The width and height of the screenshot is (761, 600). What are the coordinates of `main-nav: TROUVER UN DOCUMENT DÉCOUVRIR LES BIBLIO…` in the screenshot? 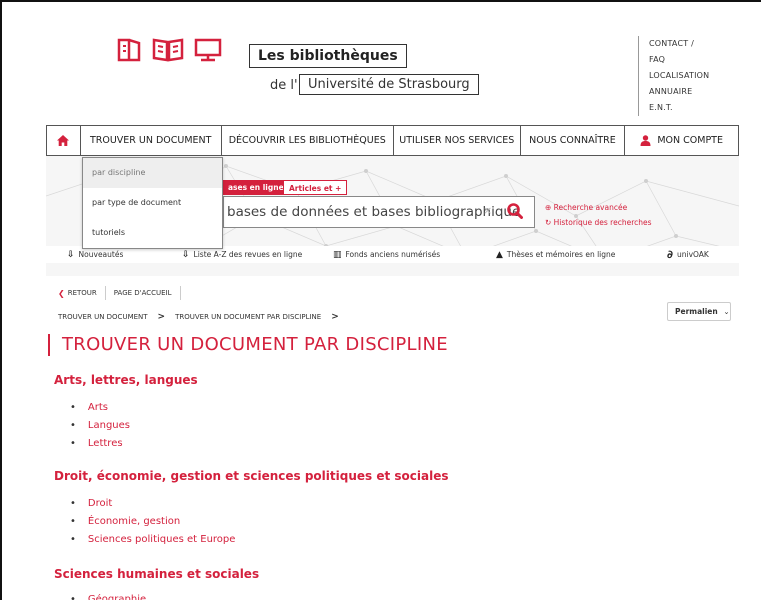 It's located at (392, 140).